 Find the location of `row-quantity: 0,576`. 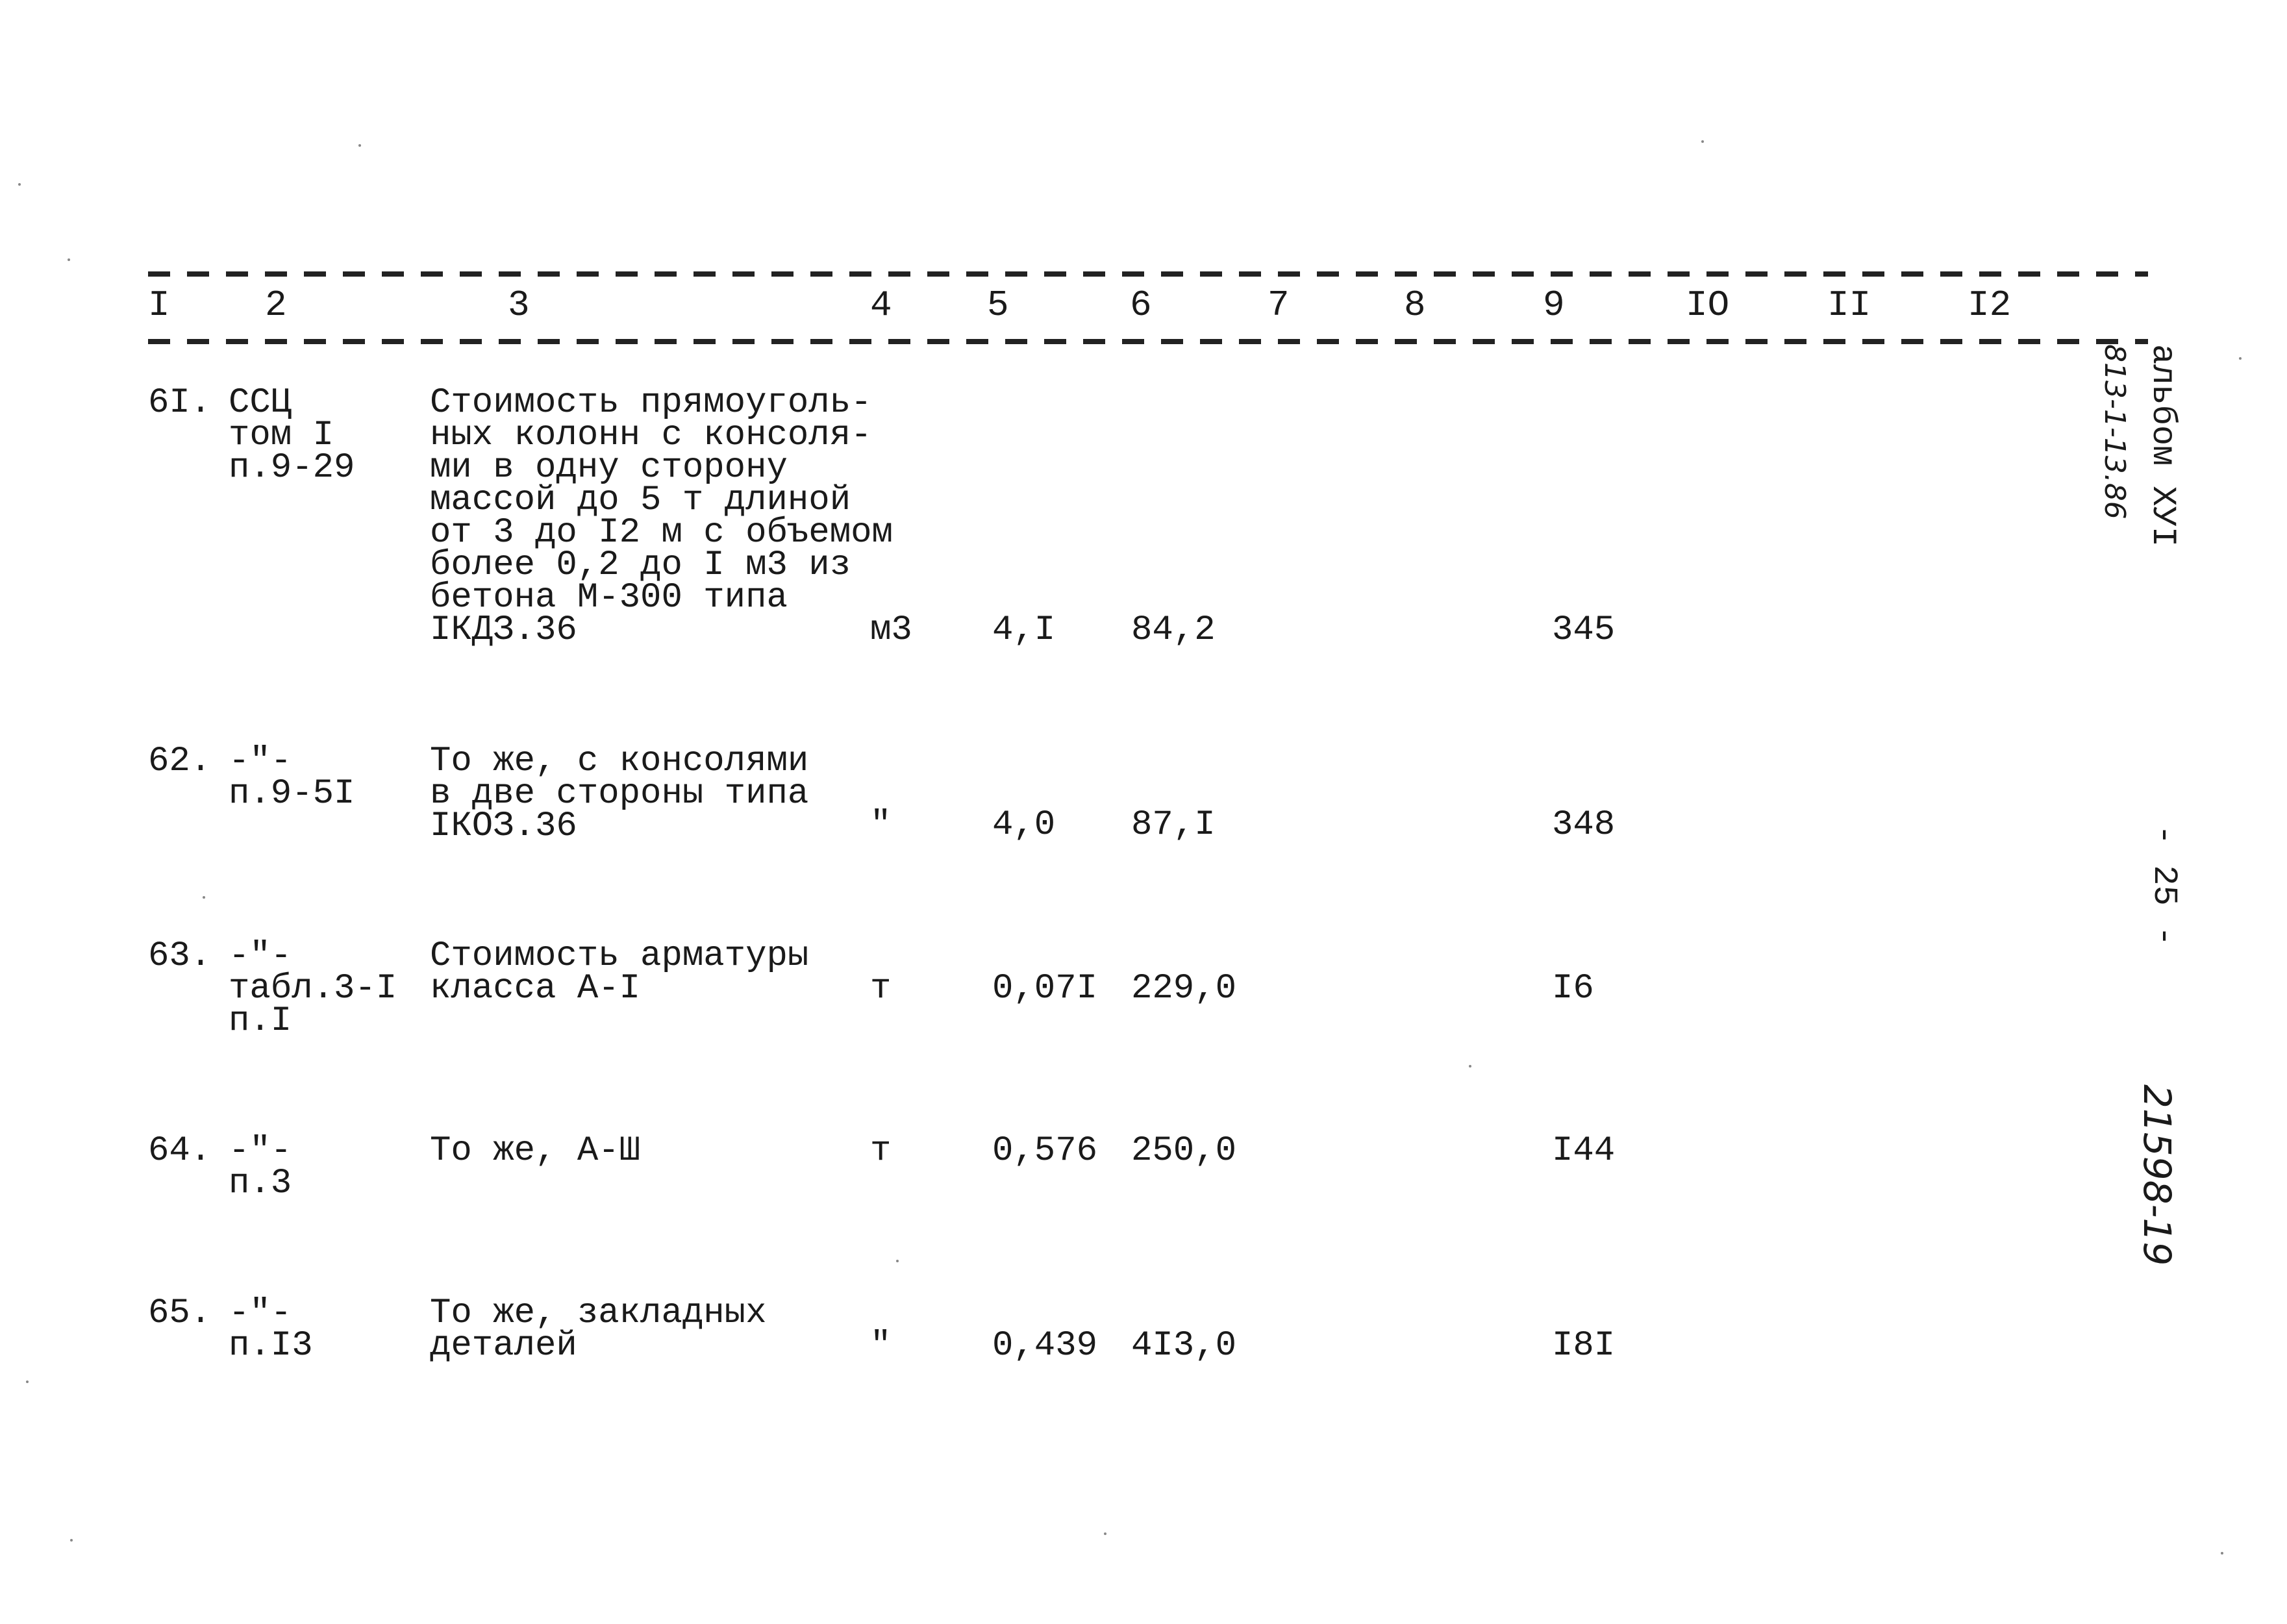

row-quantity: 0,576 is located at coordinates (1045, 1151).